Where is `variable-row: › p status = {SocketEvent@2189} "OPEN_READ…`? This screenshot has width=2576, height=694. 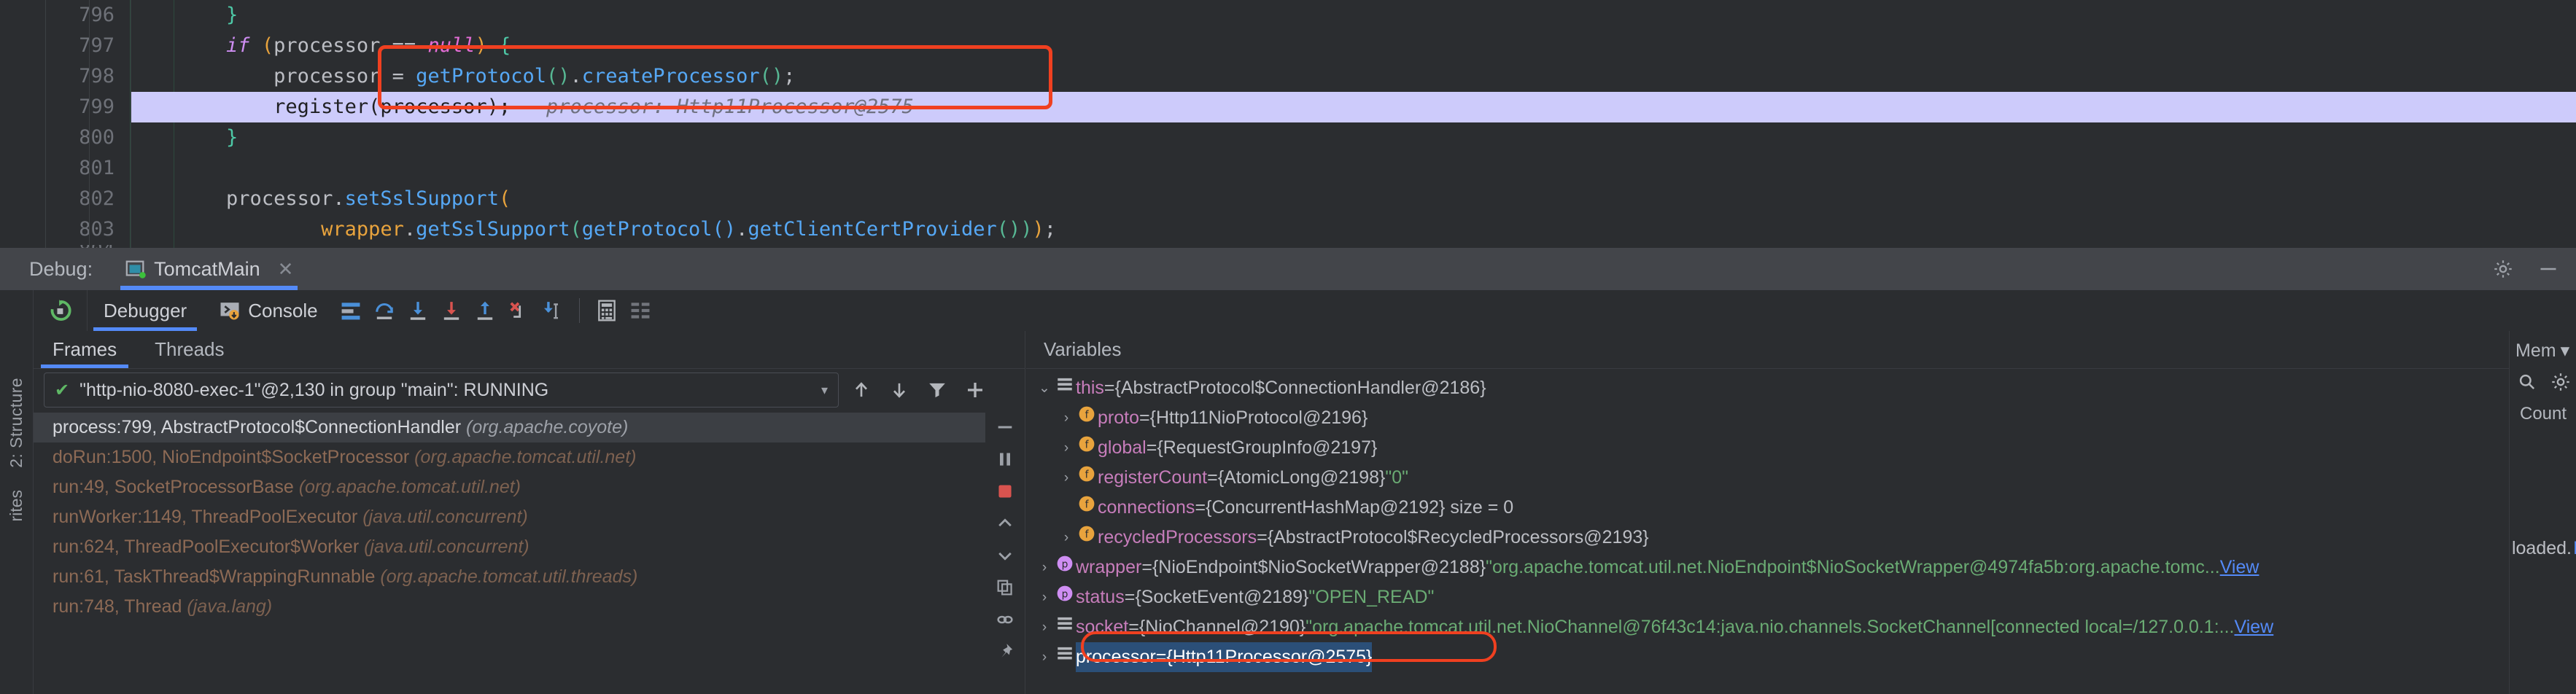
variable-row: › p status = {SocketEvent@2189} "OPEN_READ… is located at coordinates (1768, 597).